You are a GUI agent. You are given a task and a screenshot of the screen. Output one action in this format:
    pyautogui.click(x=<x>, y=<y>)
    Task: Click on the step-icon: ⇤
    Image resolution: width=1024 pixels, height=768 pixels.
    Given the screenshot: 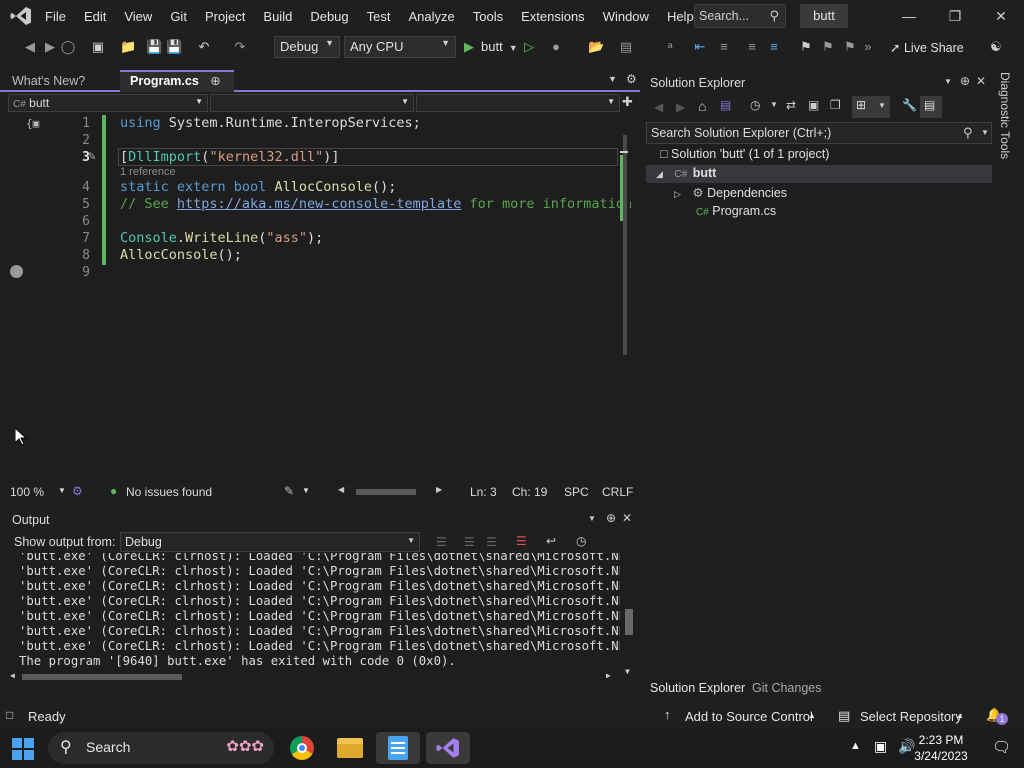 What is the action you would take?
    pyautogui.click(x=700, y=47)
    